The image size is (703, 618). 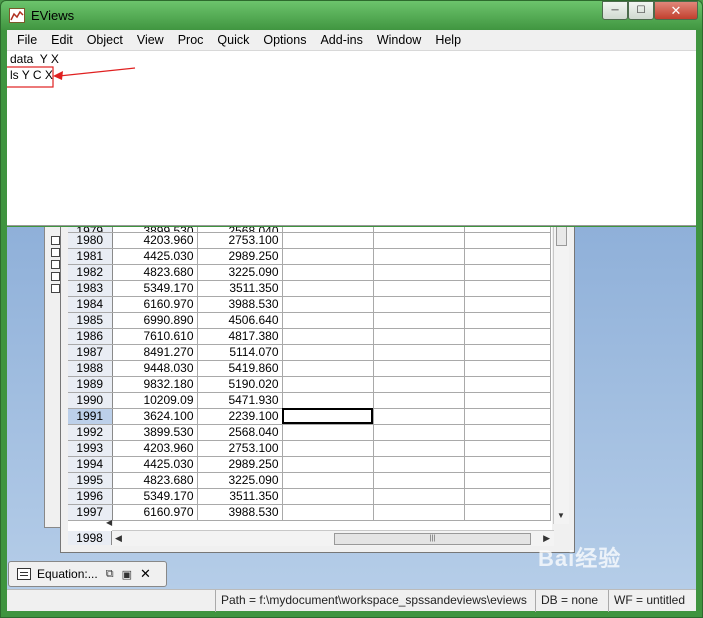 I want to click on background-window, so click(x=52, y=377).